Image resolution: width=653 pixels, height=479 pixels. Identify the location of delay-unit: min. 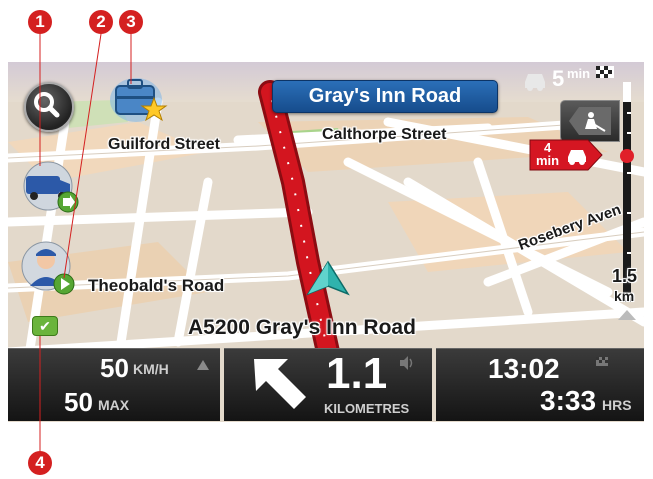
(548, 160).